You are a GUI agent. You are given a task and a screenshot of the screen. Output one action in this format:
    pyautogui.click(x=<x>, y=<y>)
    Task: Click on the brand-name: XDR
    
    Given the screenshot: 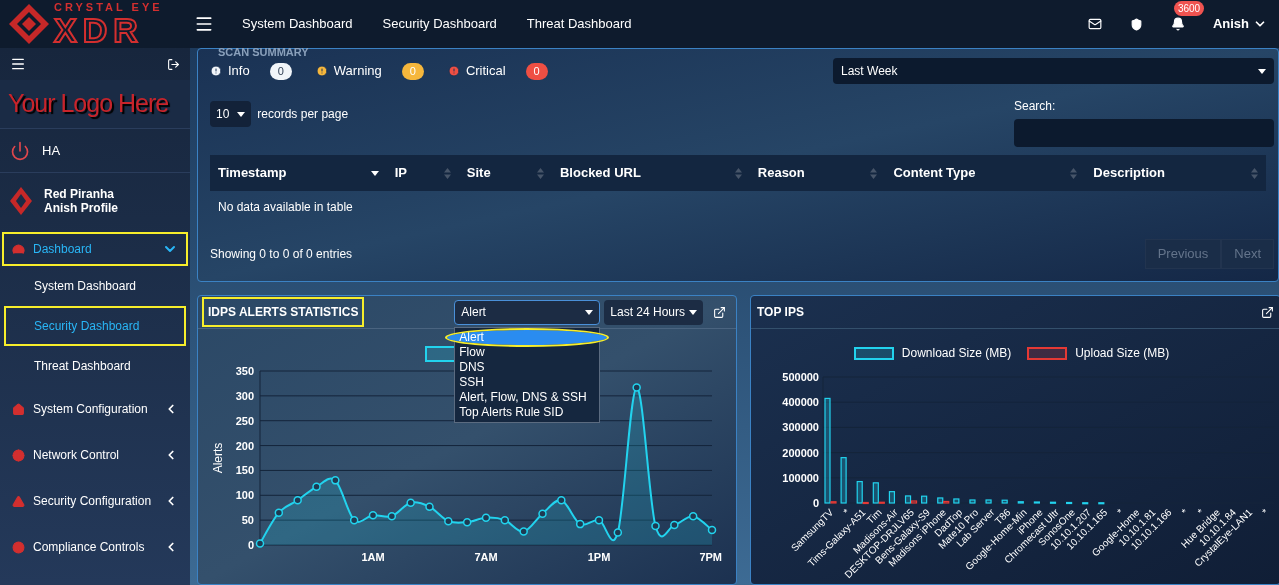 What is the action you would take?
    pyautogui.click(x=99, y=29)
    